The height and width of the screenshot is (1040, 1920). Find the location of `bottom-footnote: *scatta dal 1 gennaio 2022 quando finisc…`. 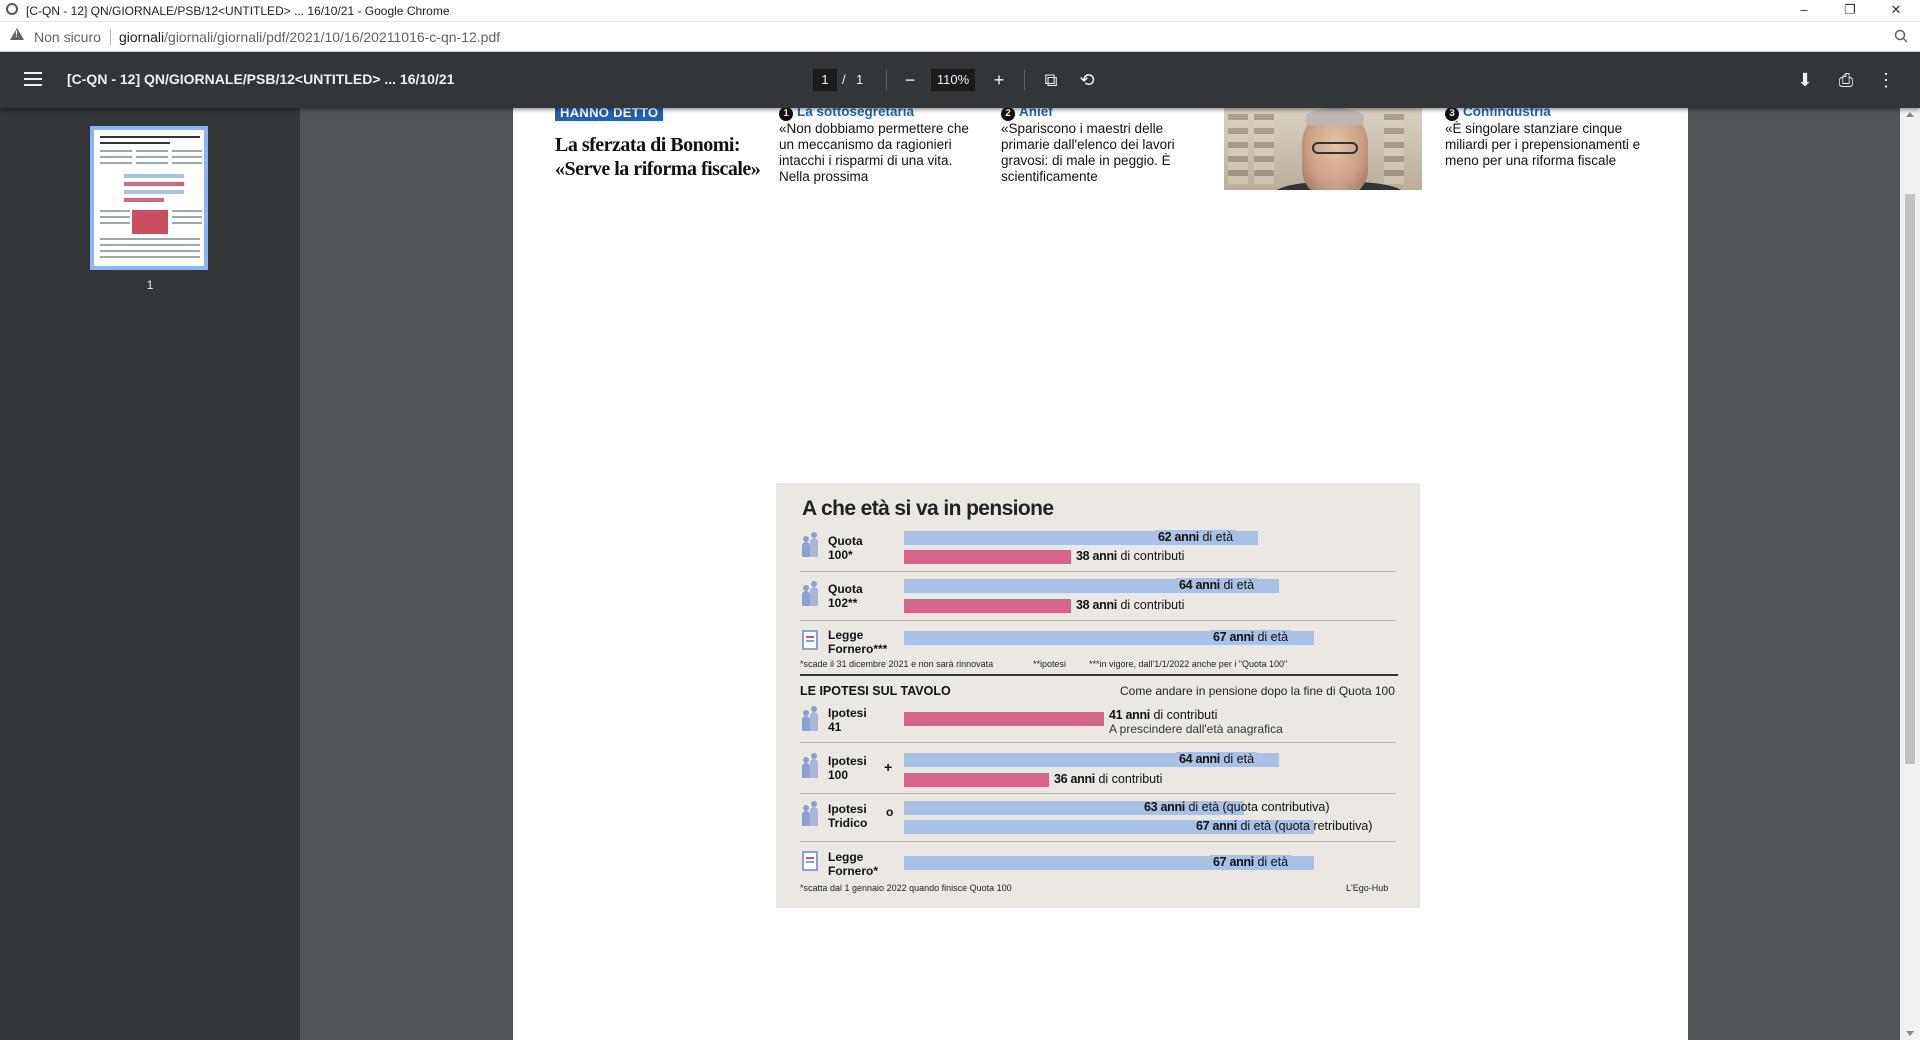

bottom-footnote: *scatta dal 1 gennaio 2022 quando finisc… is located at coordinates (906, 888).